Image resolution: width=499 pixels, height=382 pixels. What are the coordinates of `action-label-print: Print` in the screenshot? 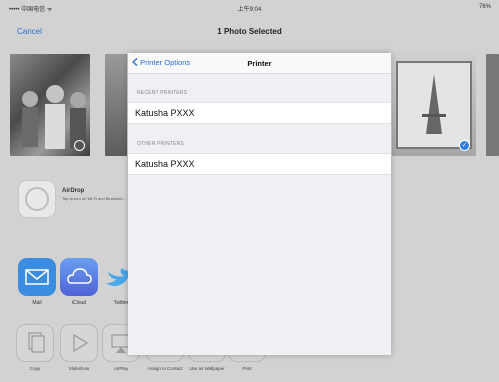 It's located at (247, 368).